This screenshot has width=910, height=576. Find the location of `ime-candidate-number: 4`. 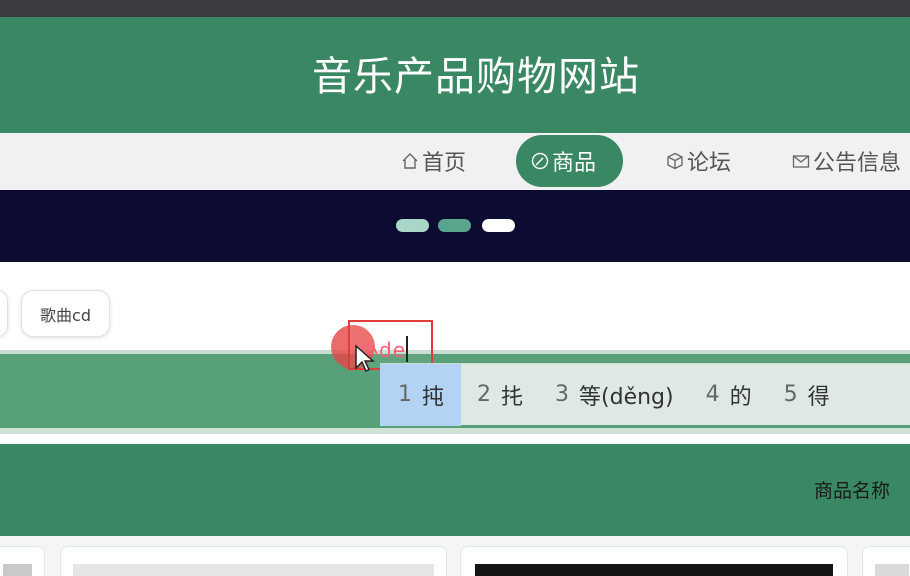

ime-candidate-number: 4 is located at coordinates (712, 394).